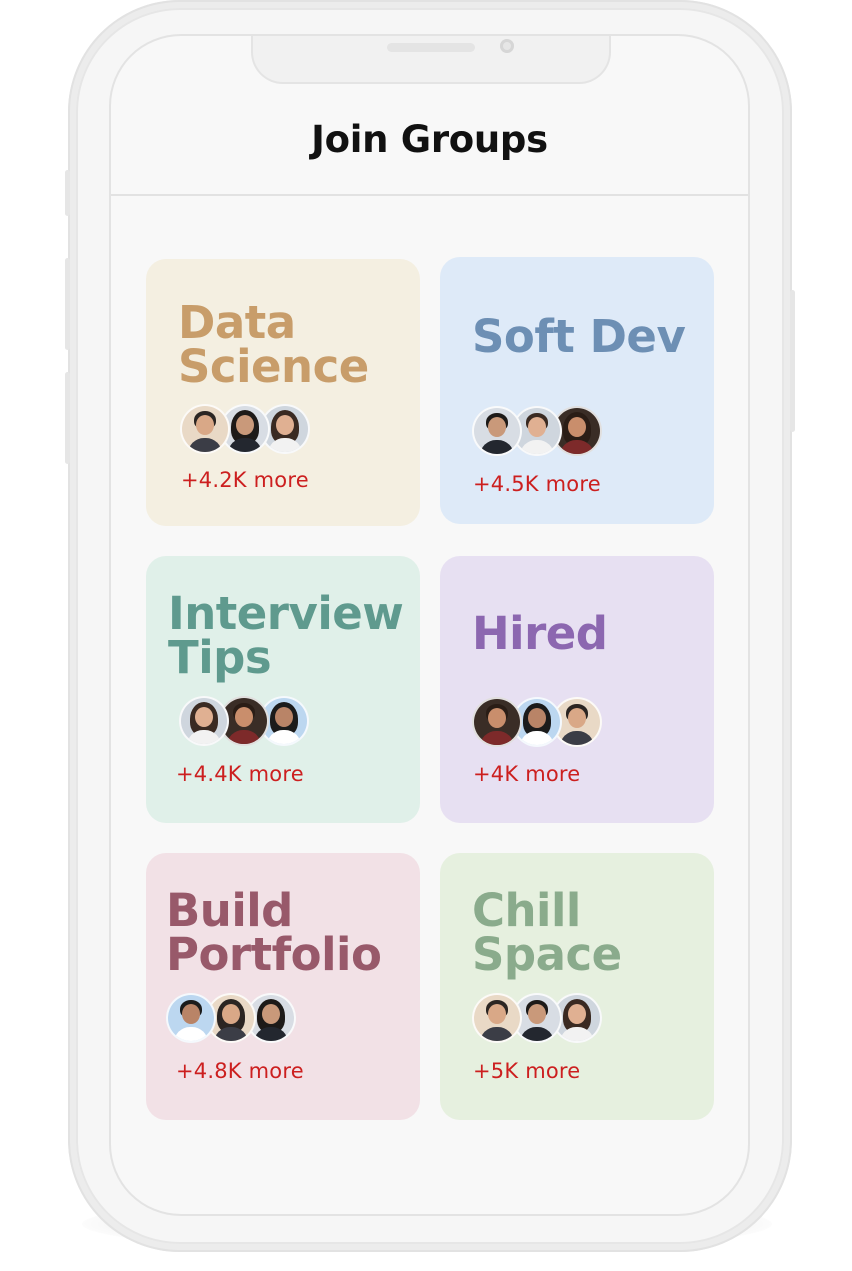 The height and width of the screenshot is (1271, 852). I want to click on volume-up-button, so click(67, 304).